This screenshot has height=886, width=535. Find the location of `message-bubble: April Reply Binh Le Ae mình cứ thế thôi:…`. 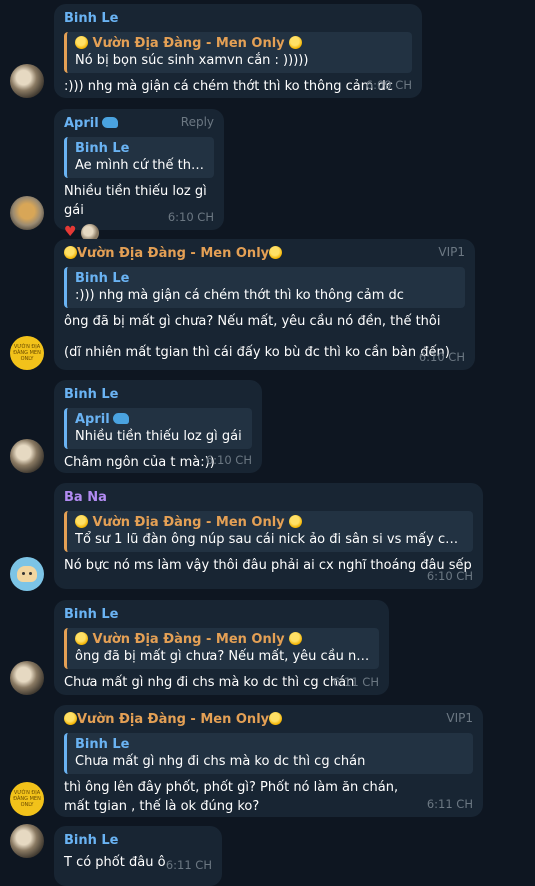

message-bubble: April Reply Binh Le Ae mình cứ thế thôi:… is located at coordinates (139, 175).